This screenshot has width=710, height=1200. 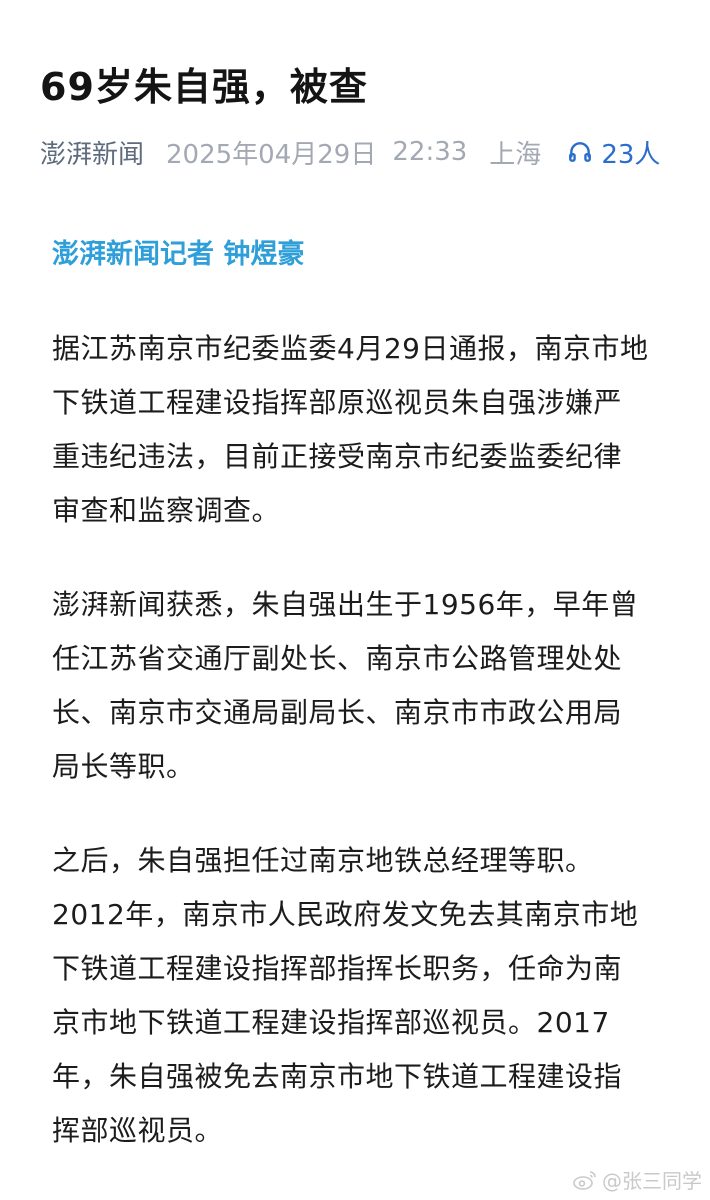 I want to click on paragraph-line: 2012年，南京市人民政府发文免去其南京市地, so click(x=345, y=914).